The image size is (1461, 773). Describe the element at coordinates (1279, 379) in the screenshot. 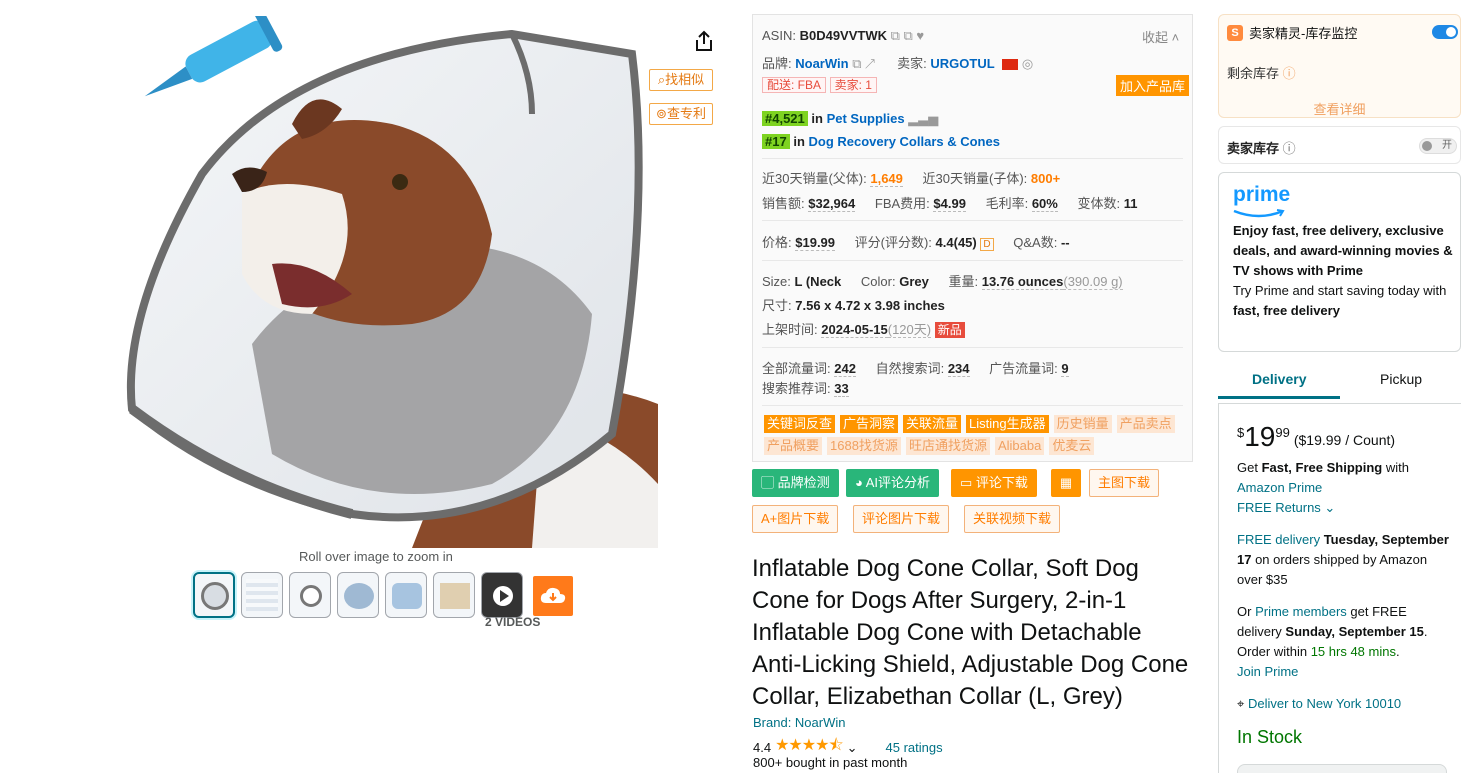

I see `tab-delivery: Delivery` at that location.